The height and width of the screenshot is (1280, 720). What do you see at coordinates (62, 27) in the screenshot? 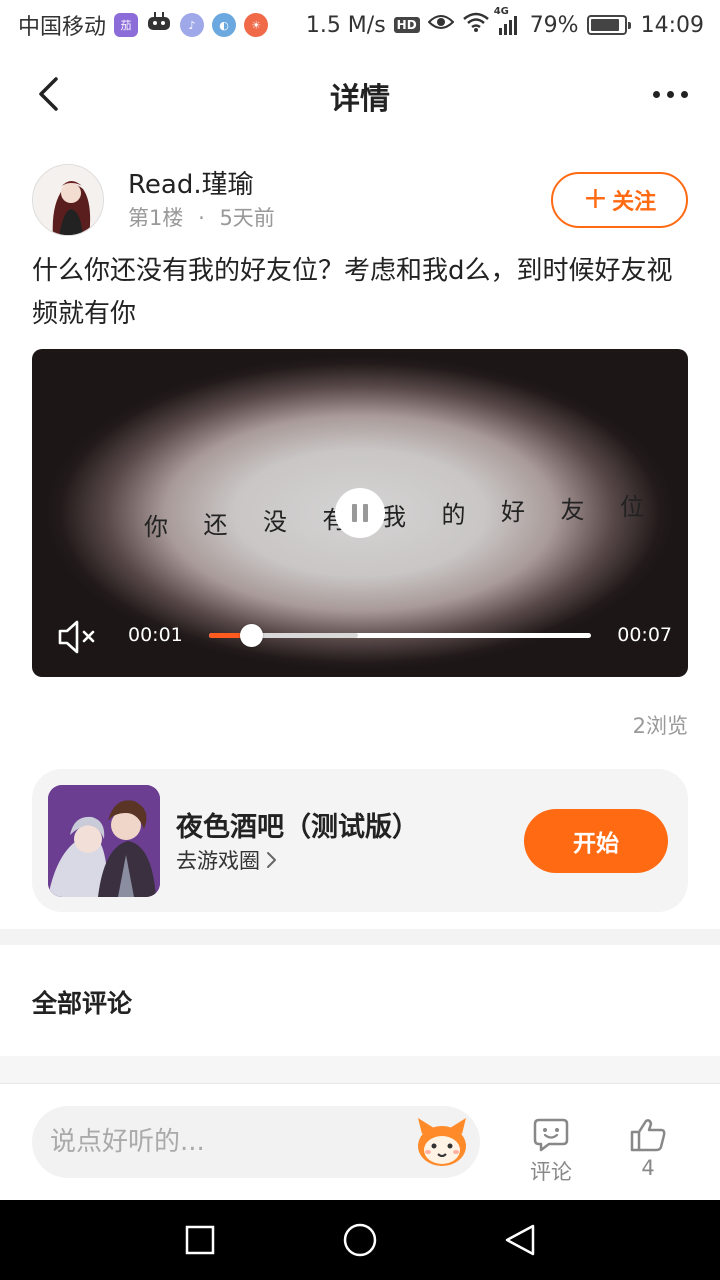
I see `carrier-label: 中国移动` at bounding box center [62, 27].